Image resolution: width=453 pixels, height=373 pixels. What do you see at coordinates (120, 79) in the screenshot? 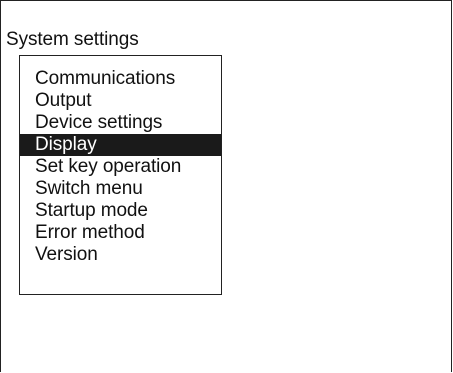
I see `menu-item-communications: Communications` at bounding box center [120, 79].